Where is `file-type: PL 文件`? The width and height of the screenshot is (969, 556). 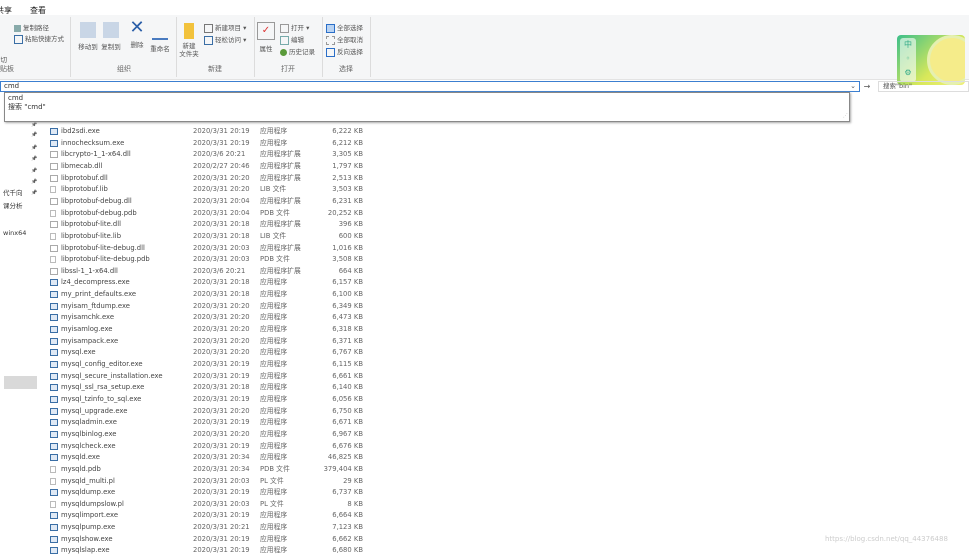 file-type: PL 文件 is located at coordinates (272, 503).